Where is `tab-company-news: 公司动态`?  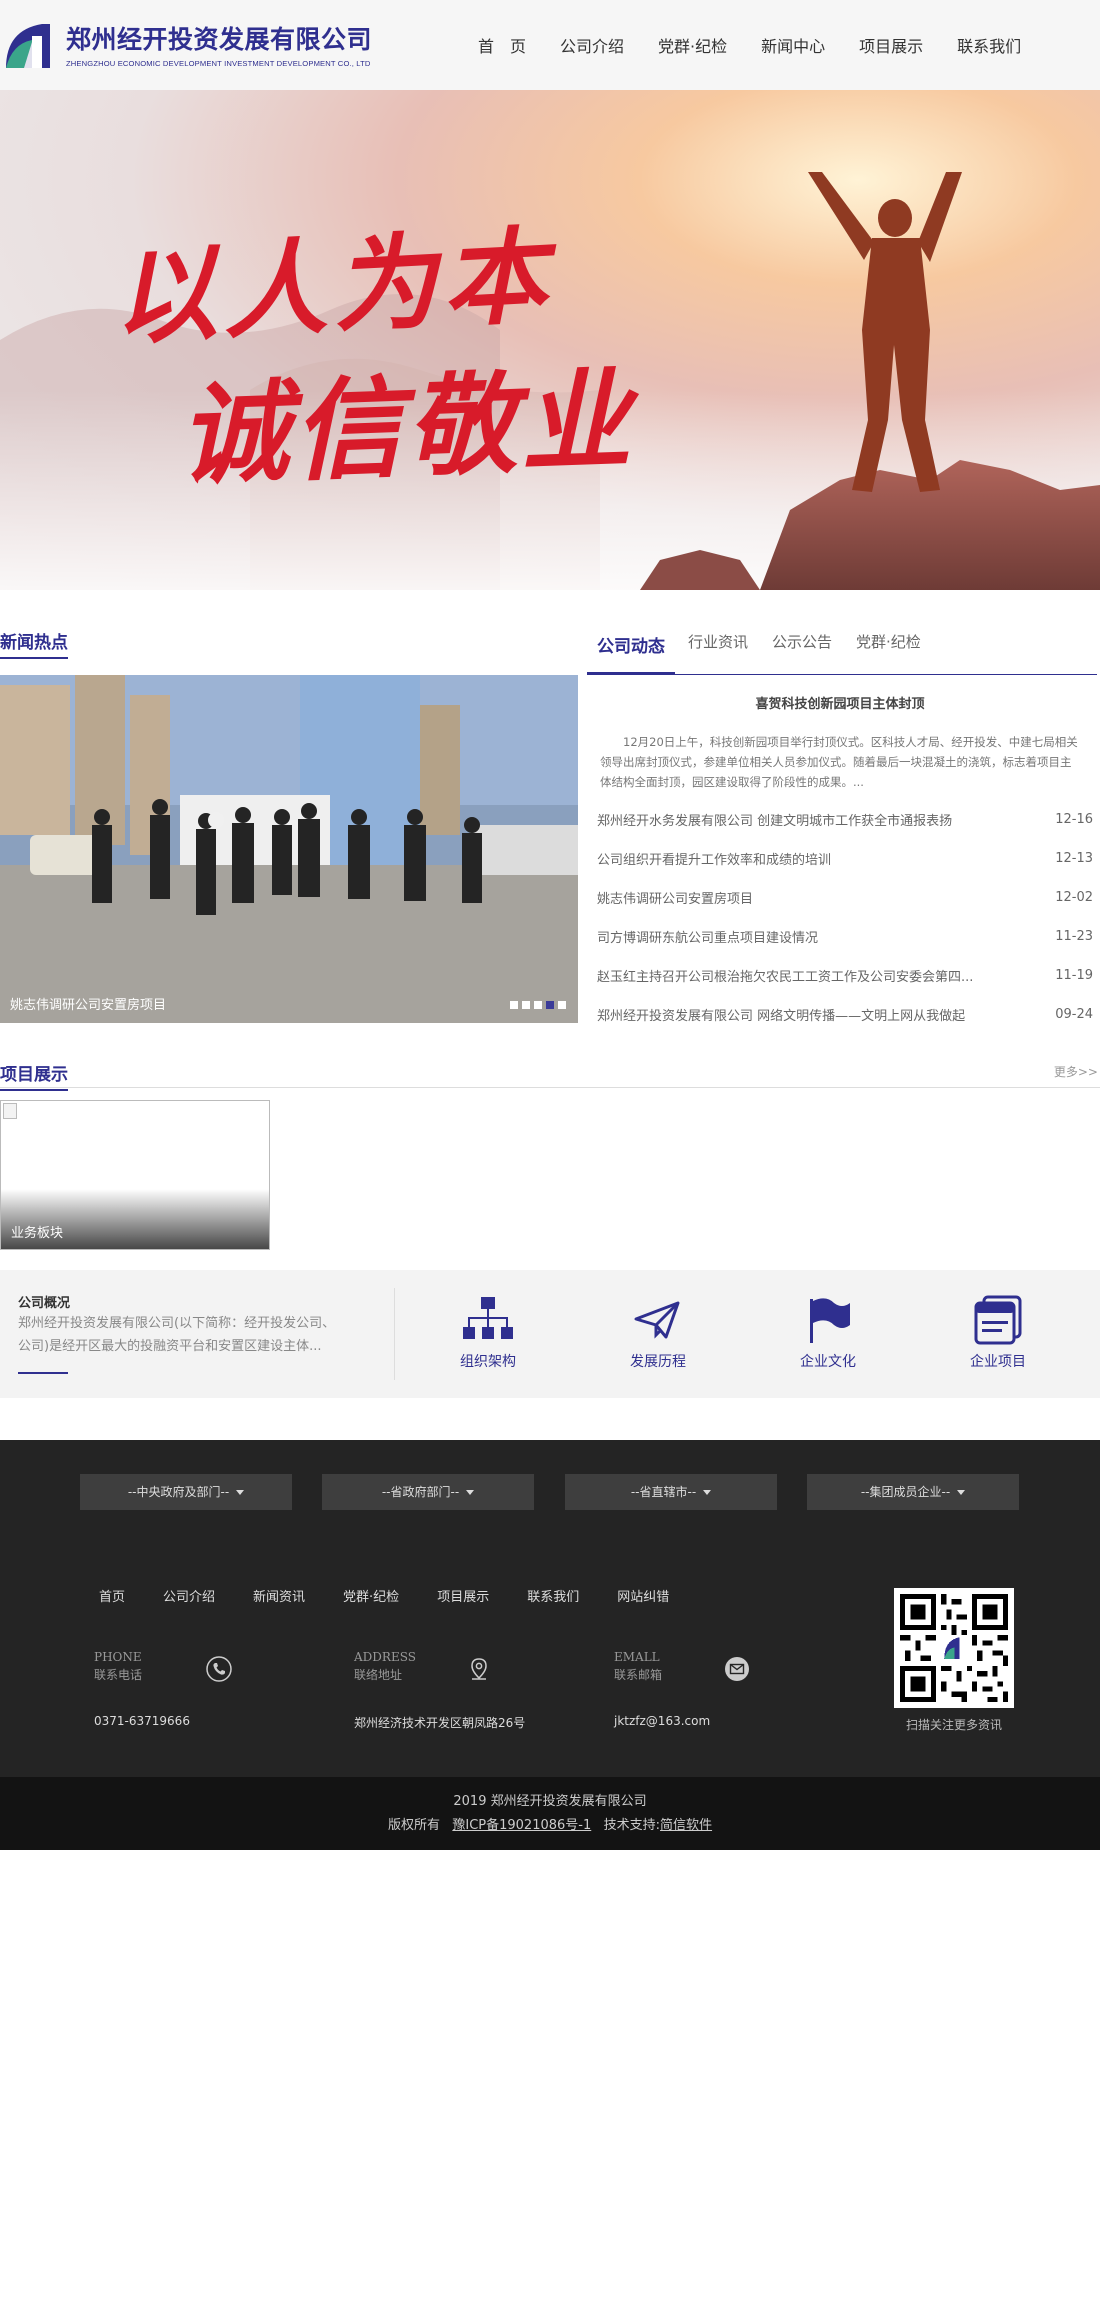
tab-company-news: 公司动态 is located at coordinates (631, 653).